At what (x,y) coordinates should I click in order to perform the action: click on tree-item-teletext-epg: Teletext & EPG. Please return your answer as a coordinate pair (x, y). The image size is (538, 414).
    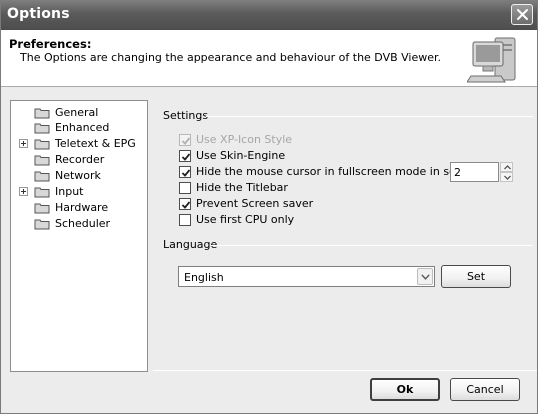
    Looking at the image, I should click on (79, 143).